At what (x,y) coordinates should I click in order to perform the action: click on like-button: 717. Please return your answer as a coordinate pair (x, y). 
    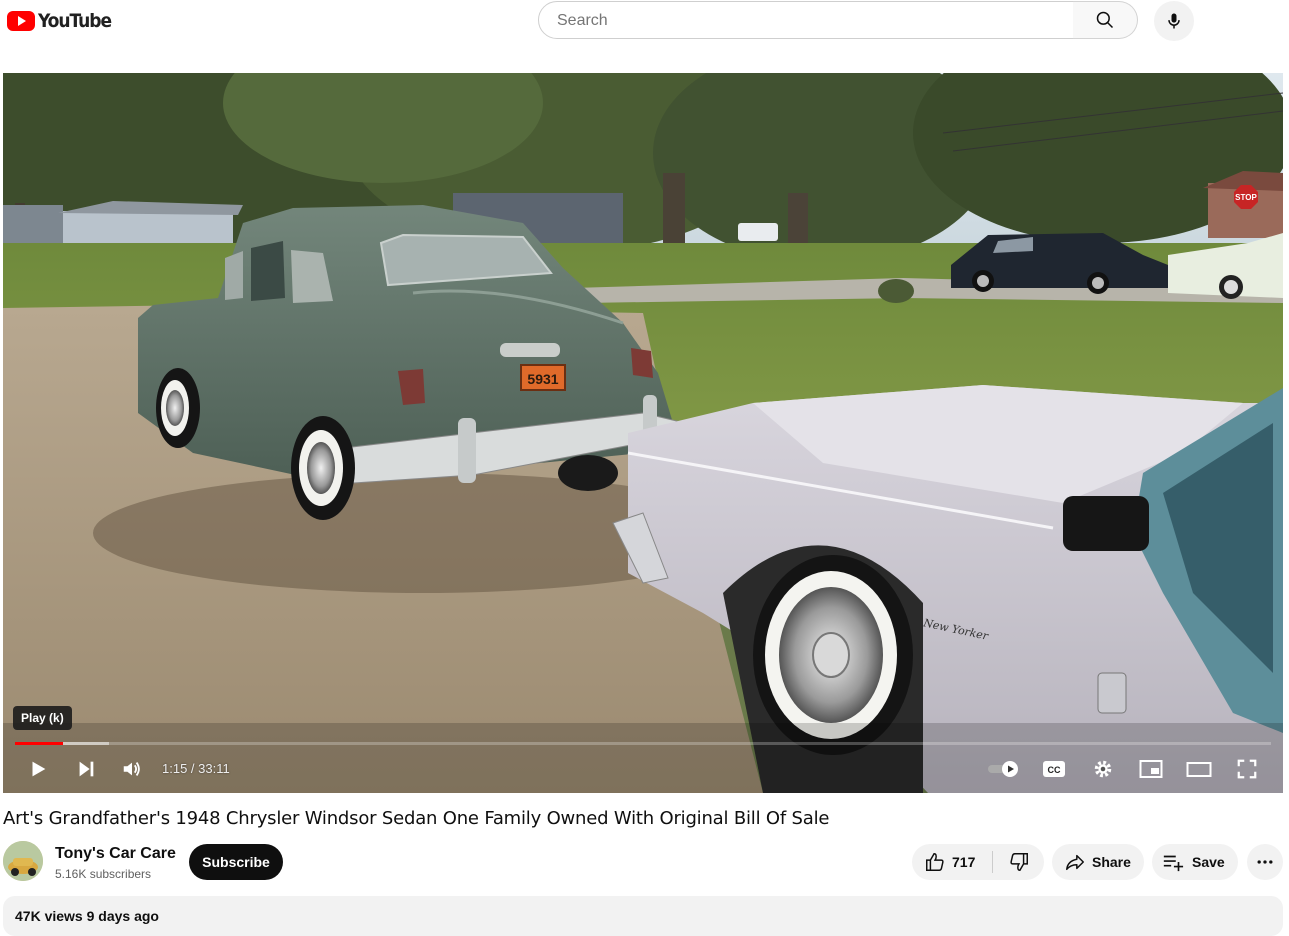
    Looking at the image, I should click on (952, 862).